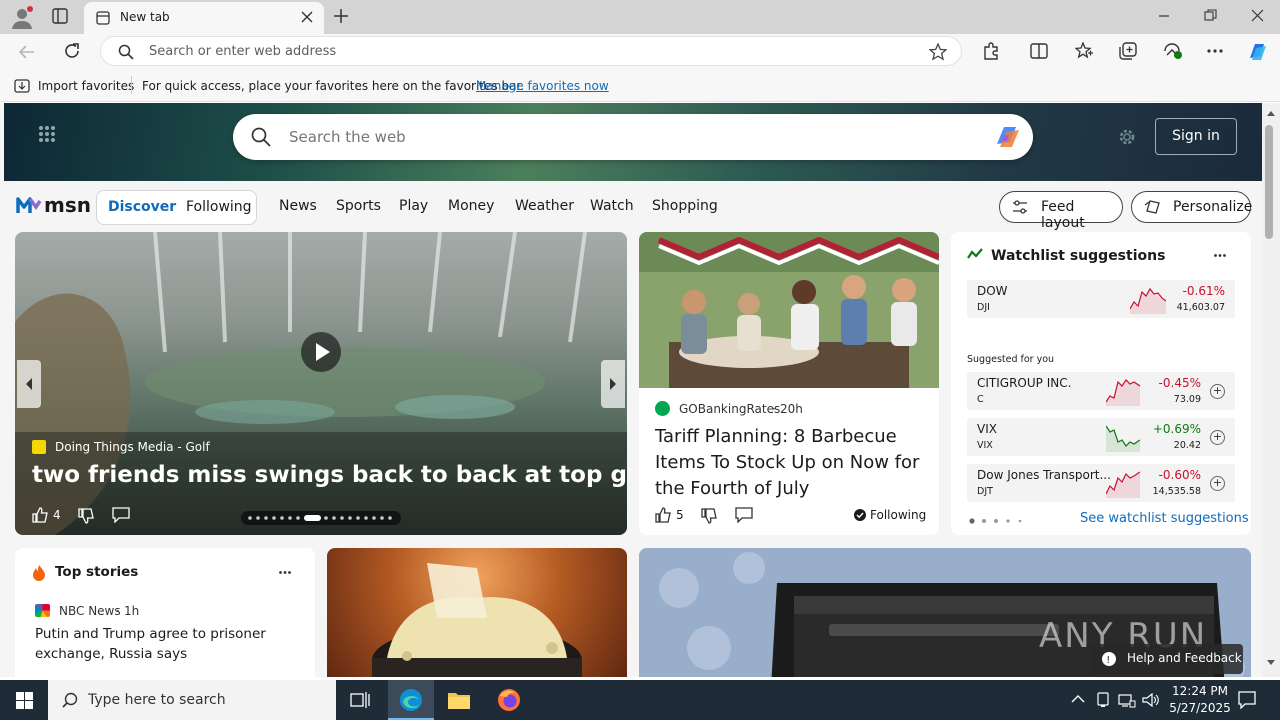 This screenshot has height=720, width=1280. Describe the element at coordinates (411, 700) in the screenshot. I see `taskbar-edge-button` at that location.